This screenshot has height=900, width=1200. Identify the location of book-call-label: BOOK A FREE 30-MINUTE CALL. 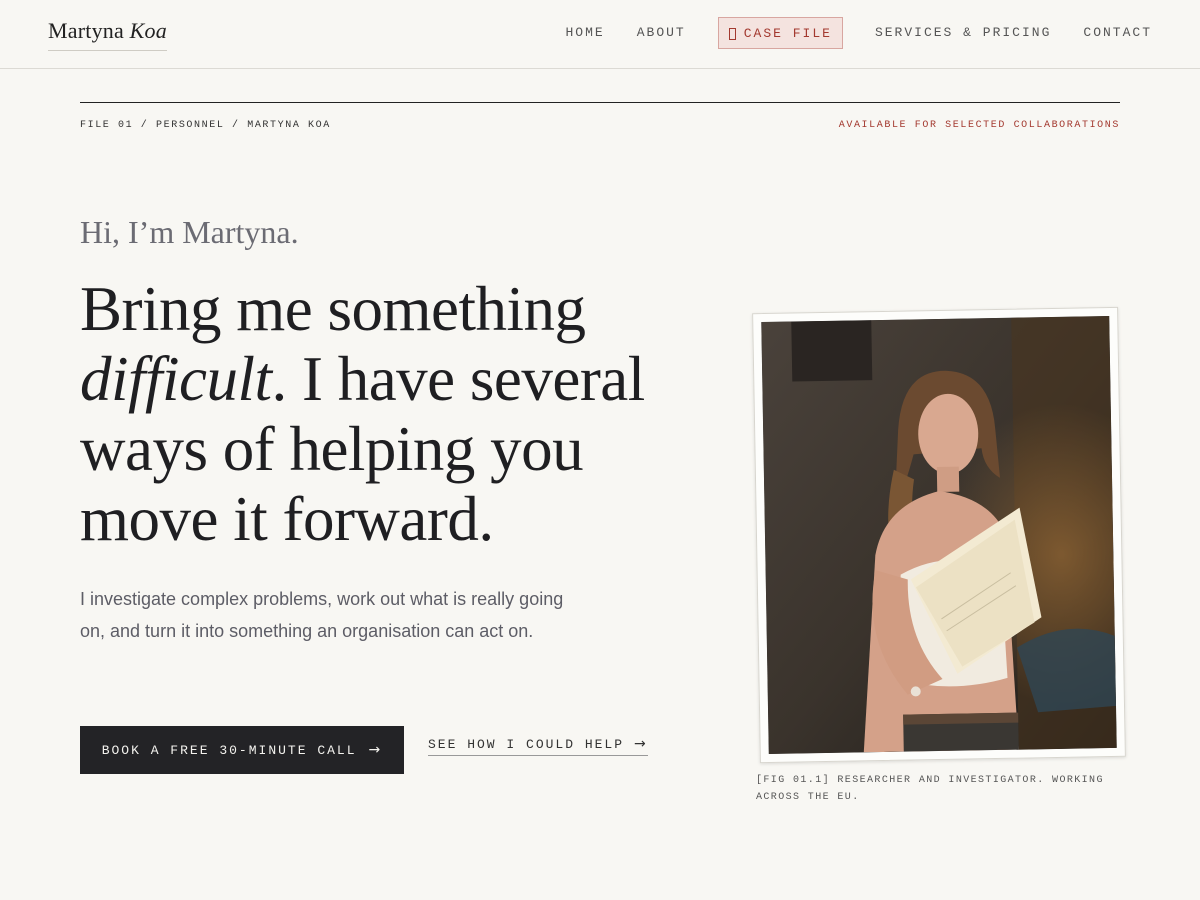
(229, 750).